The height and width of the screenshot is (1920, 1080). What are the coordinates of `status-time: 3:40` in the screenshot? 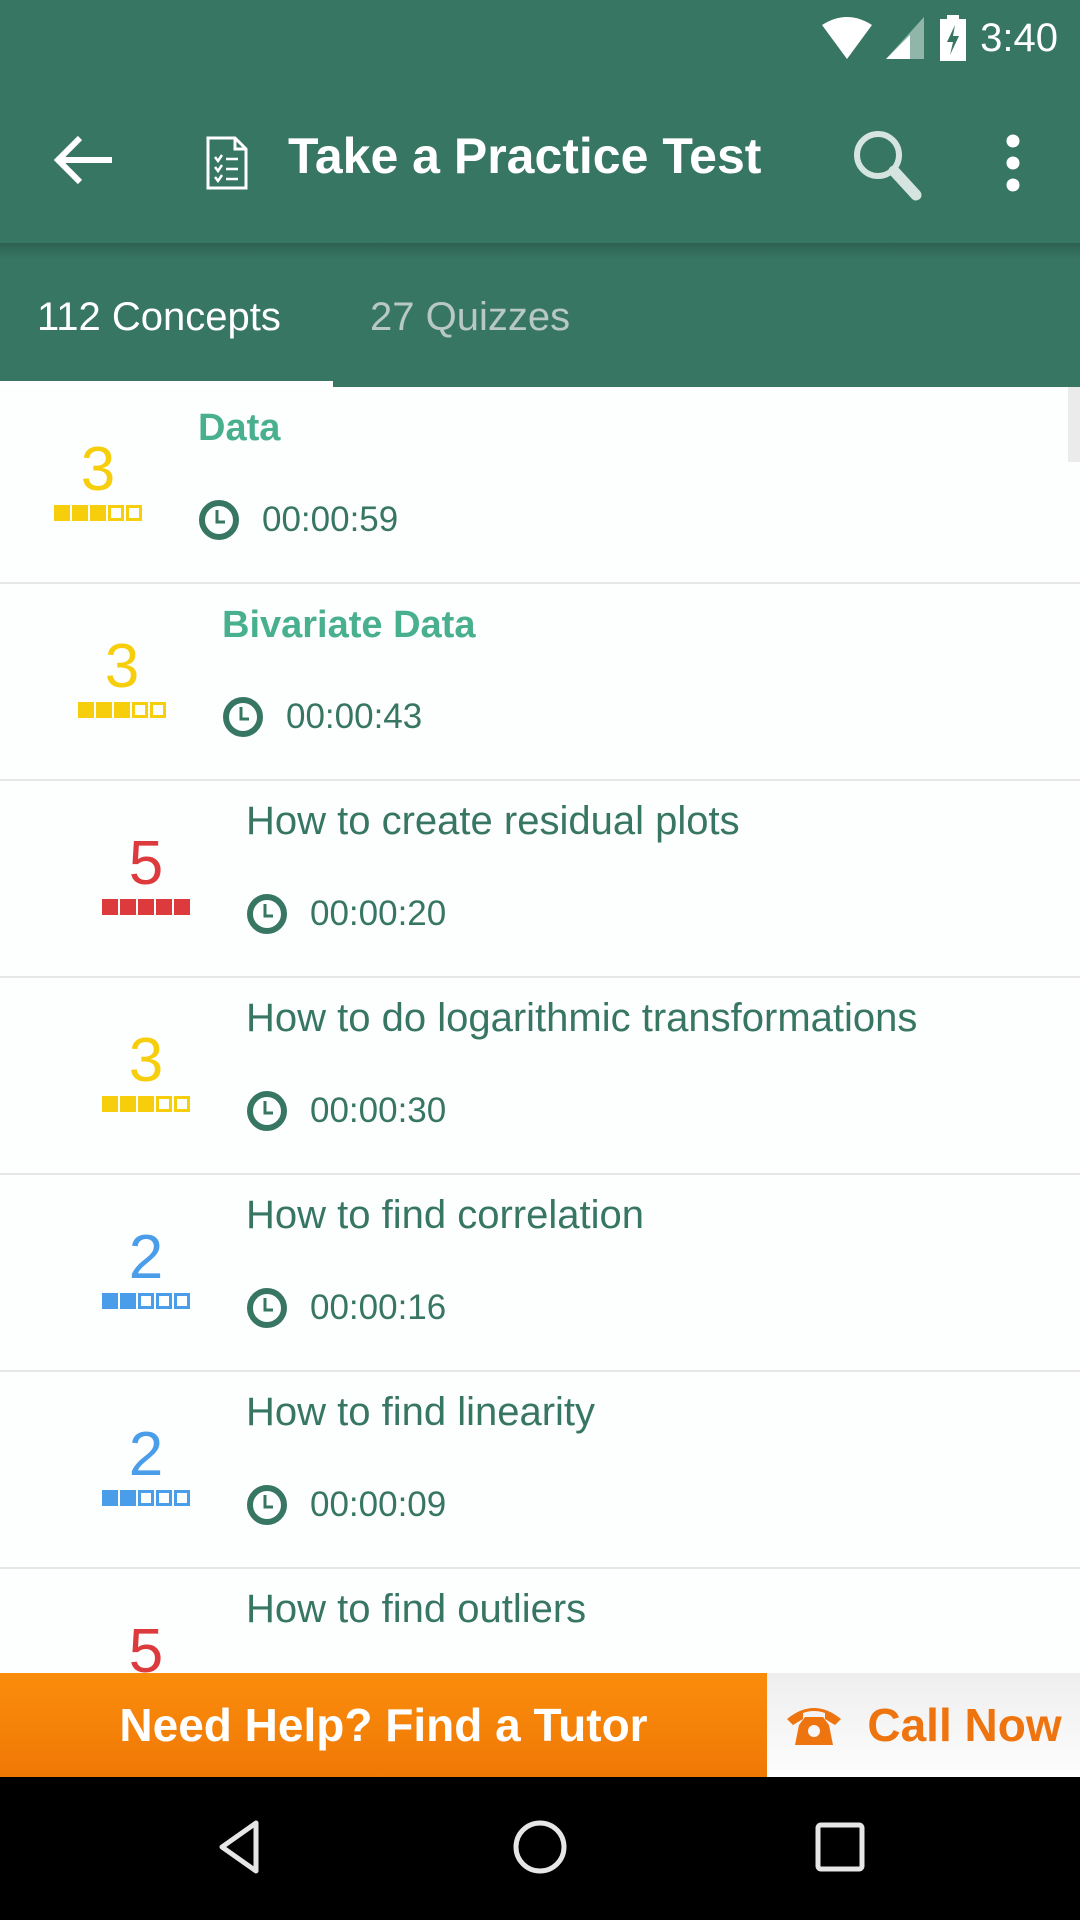 It's located at (1019, 37).